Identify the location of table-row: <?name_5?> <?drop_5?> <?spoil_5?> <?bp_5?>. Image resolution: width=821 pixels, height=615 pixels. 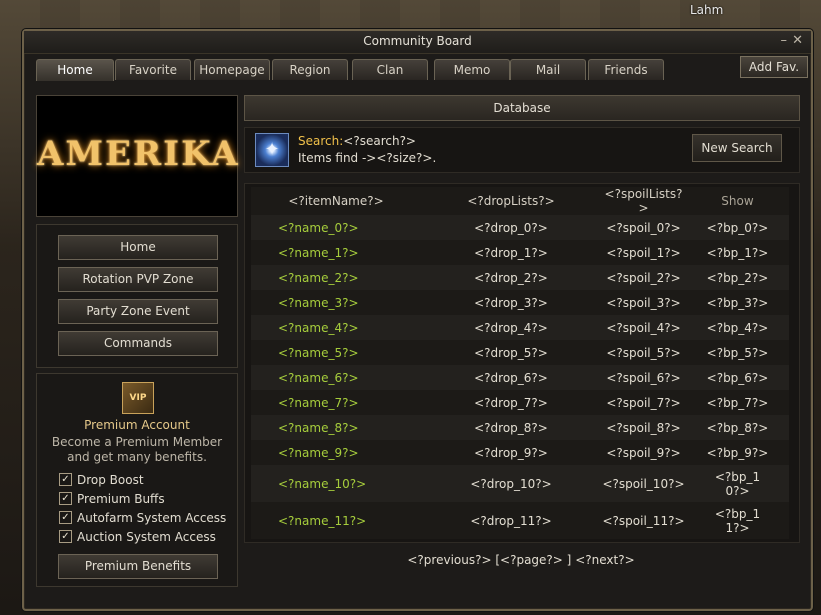
(520, 352).